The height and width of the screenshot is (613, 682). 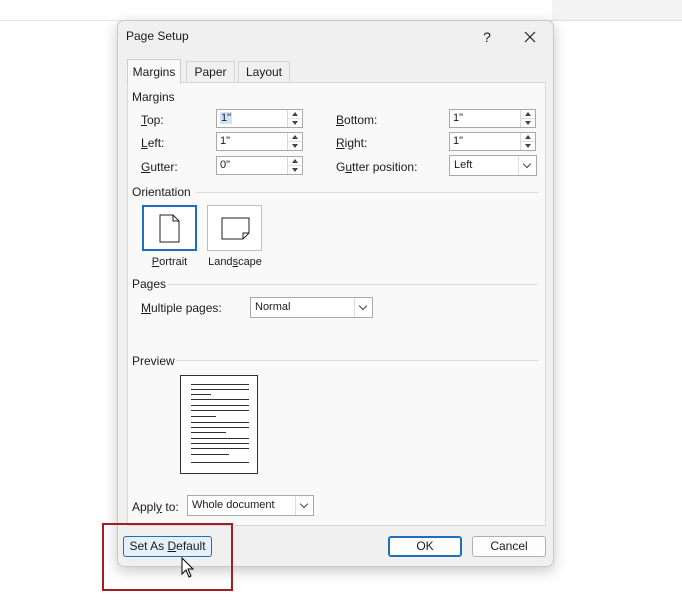 What do you see at coordinates (295, 114) in the screenshot?
I see `top-spin-up-icon` at bounding box center [295, 114].